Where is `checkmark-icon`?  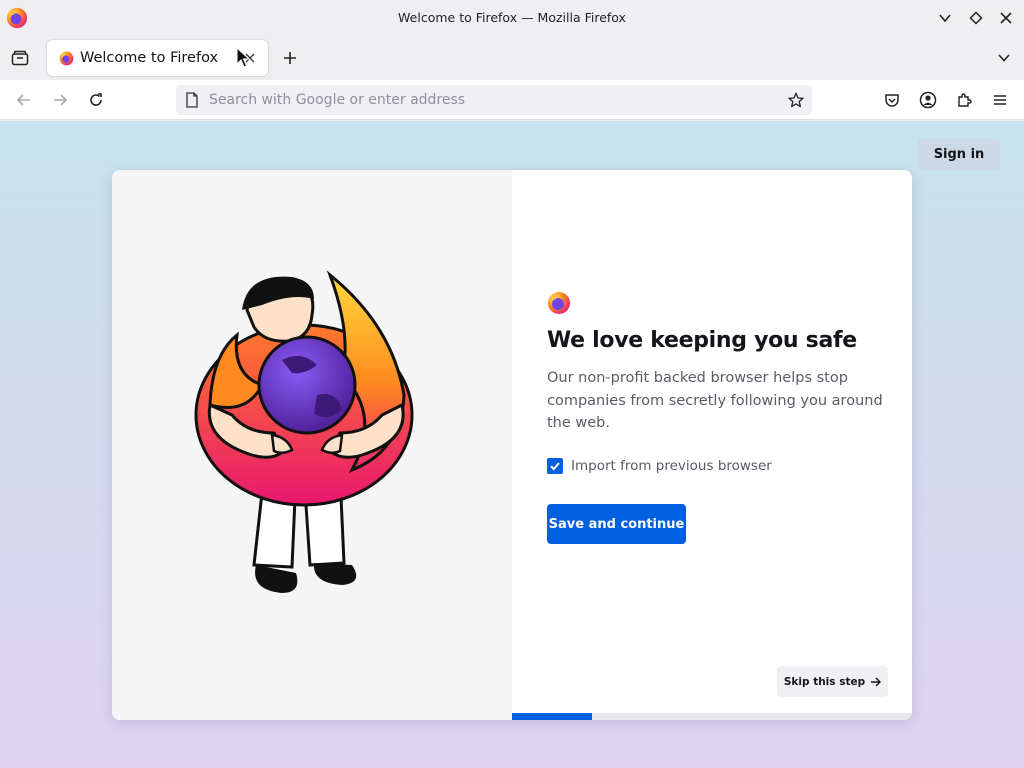 checkmark-icon is located at coordinates (555, 466).